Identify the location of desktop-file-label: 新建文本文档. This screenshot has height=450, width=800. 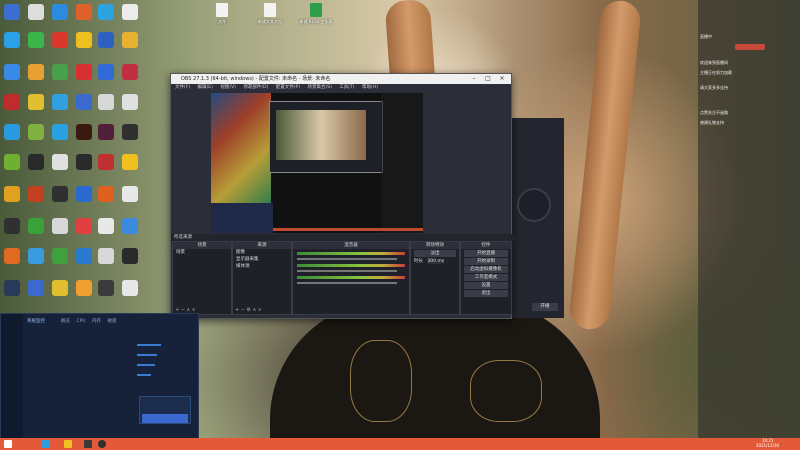
(270, 21).